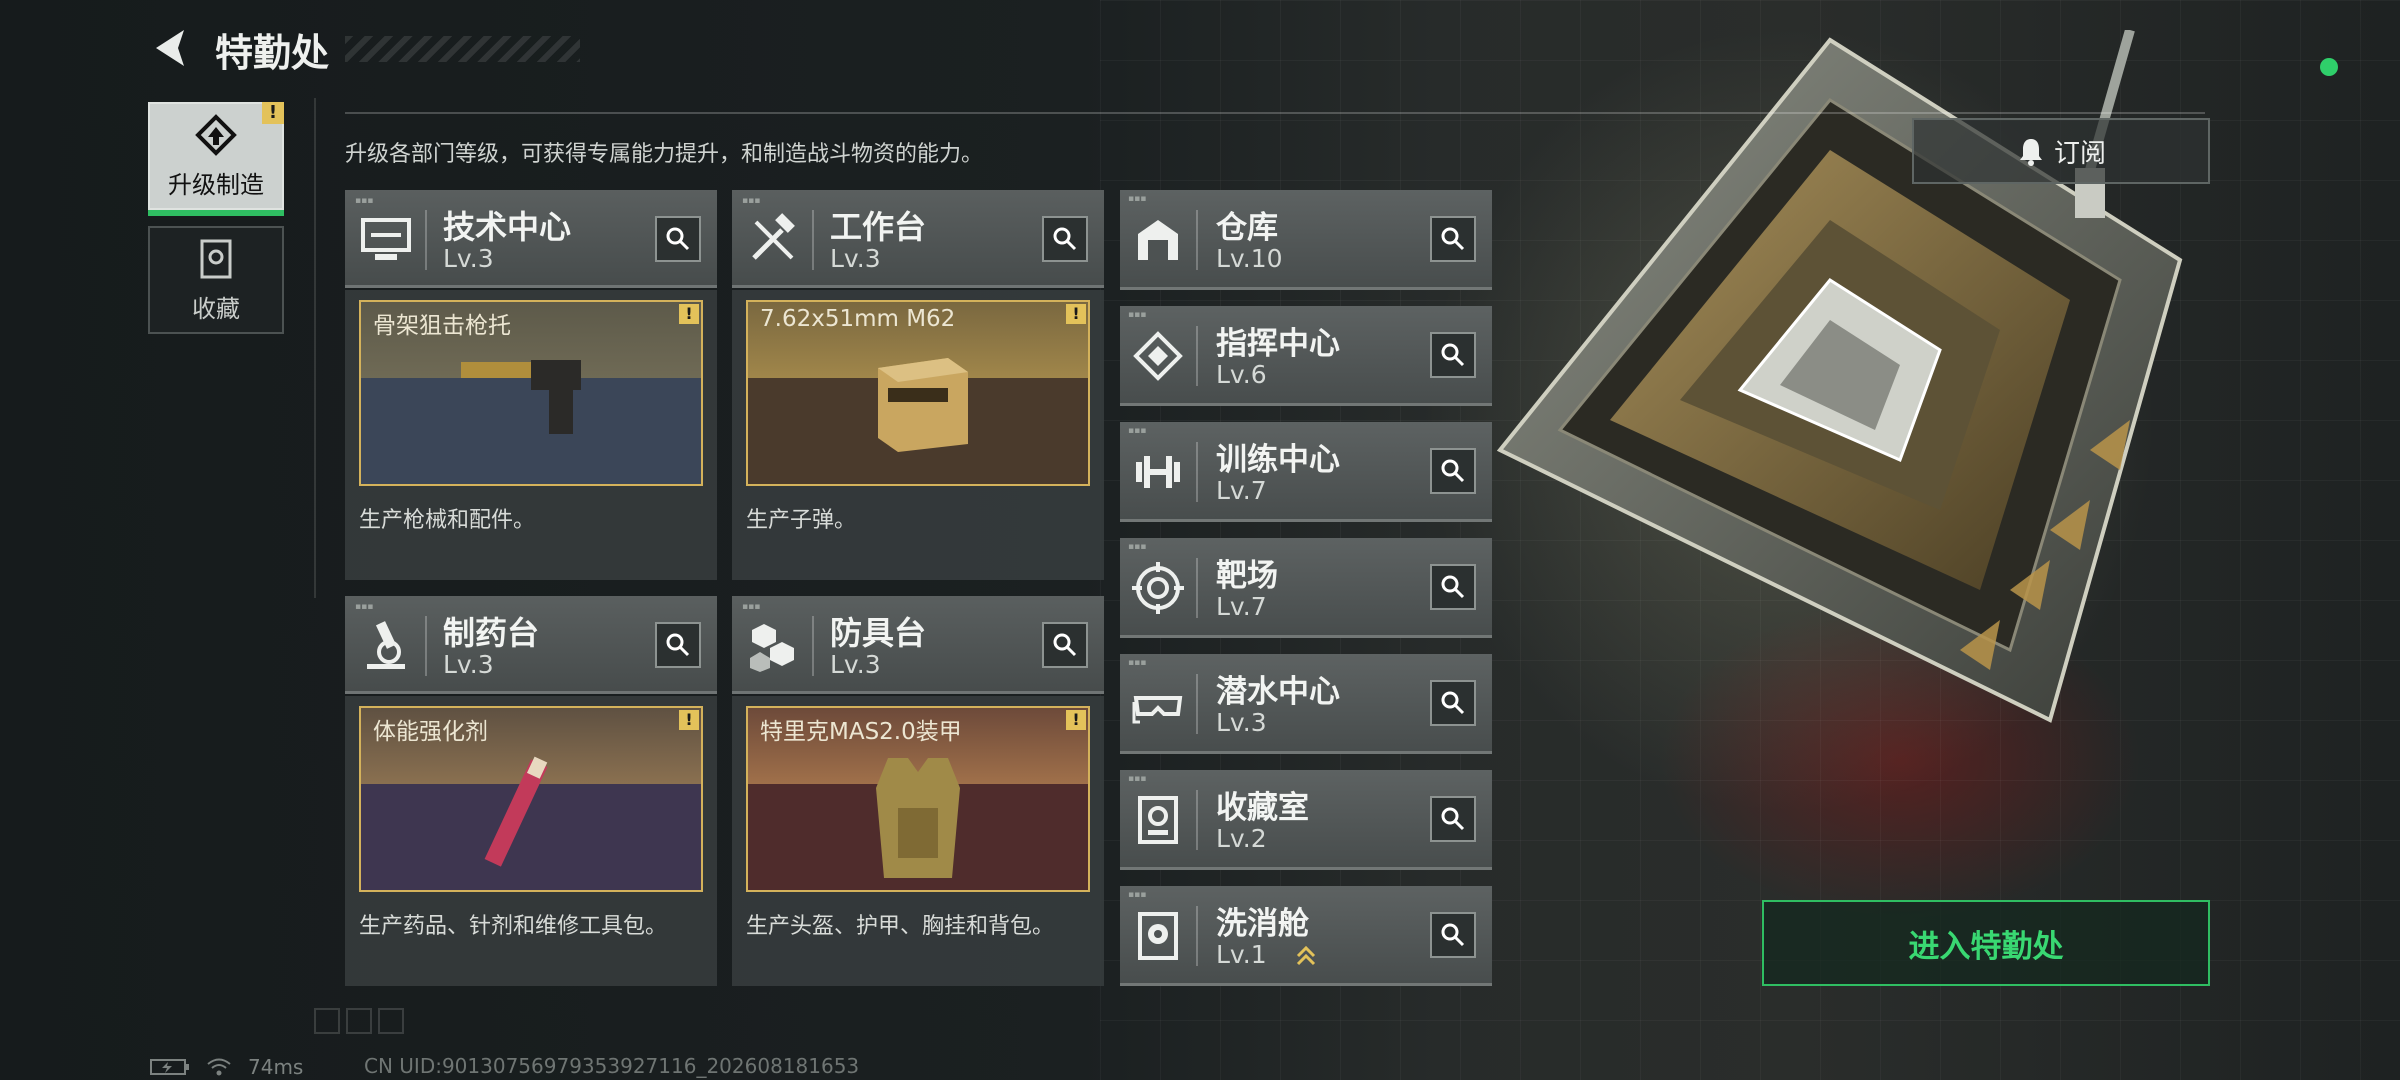 The width and height of the screenshot is (2400, 1080). I want to click on page-description: 升级各部门等级，可获得专属能力提升，和制造战斗物资的能力。, so click(664, 154).